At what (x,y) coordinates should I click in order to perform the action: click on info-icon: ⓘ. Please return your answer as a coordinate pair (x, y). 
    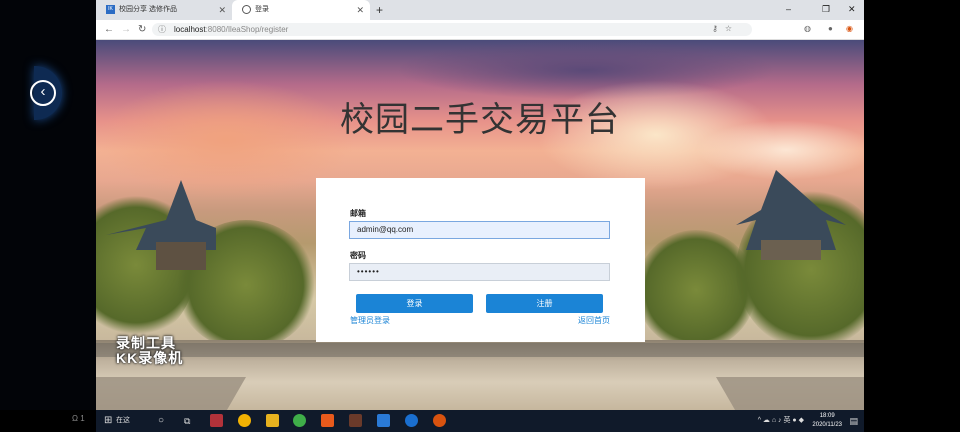
    Looking at the image, I should click on (162, 29).